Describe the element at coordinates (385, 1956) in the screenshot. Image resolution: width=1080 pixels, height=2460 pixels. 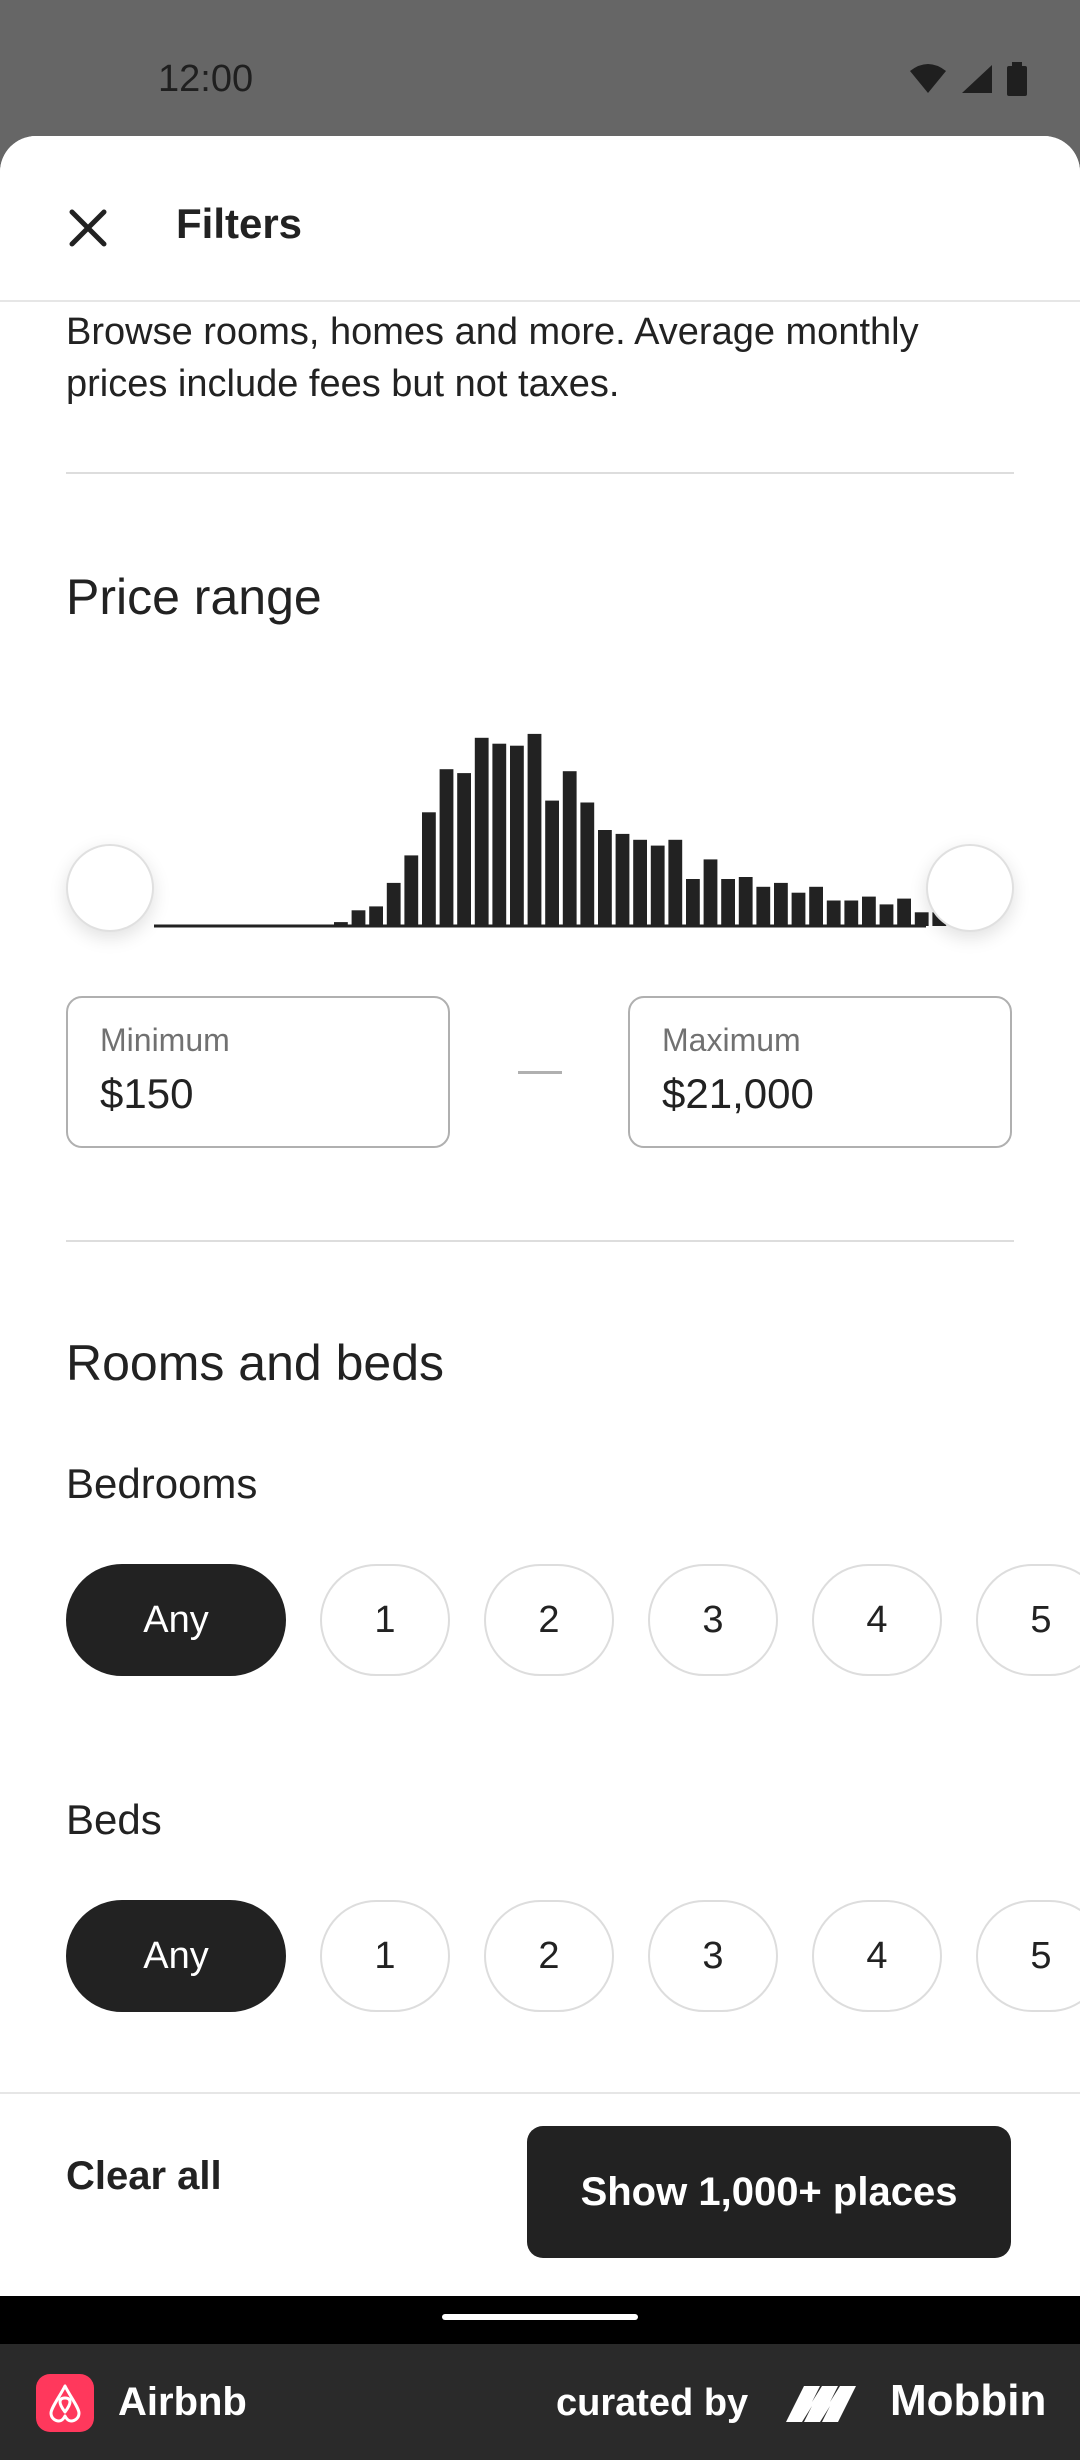
I see `beds-option-1: 1` at that location.